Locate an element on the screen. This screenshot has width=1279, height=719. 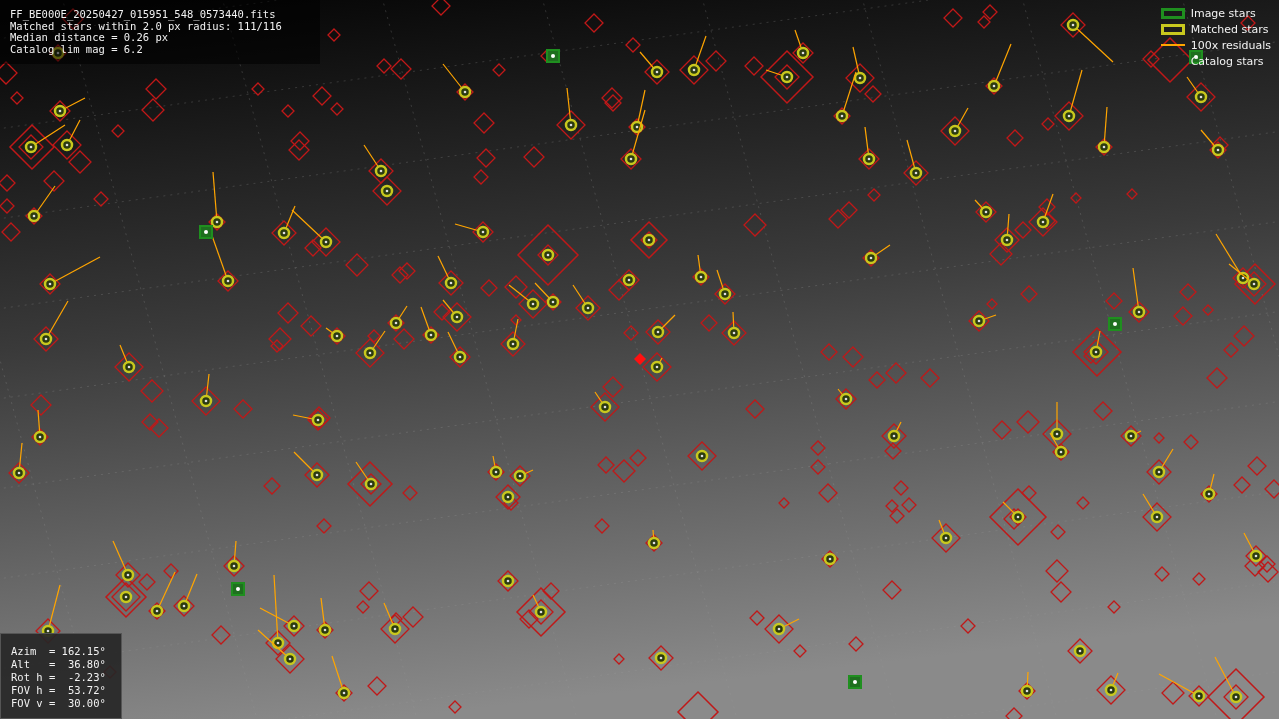
legend-label: Image stars is located at coordinates (1223, 13).